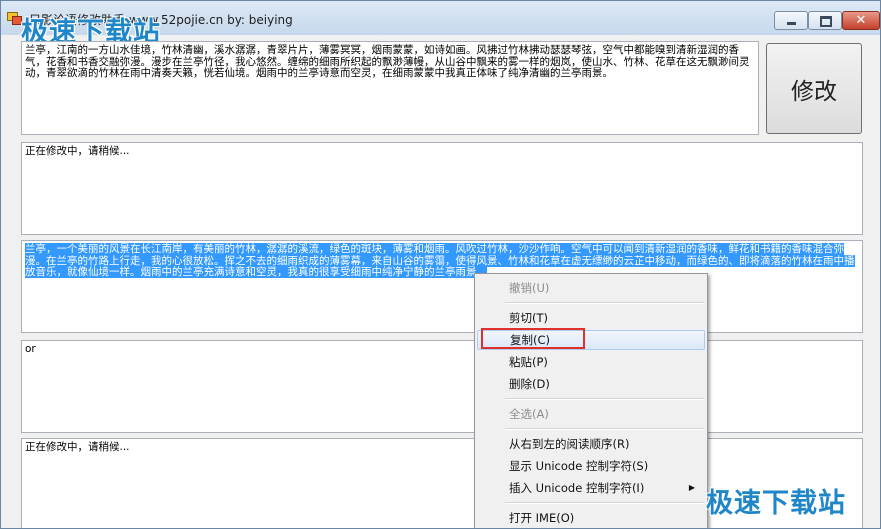  What do you see at coordinates (577, 488) in the screenshot?
I see `menu-item-insert-unicode-label: 插入 Unicode 控制字符(I)` at bounding box center [577, 488].